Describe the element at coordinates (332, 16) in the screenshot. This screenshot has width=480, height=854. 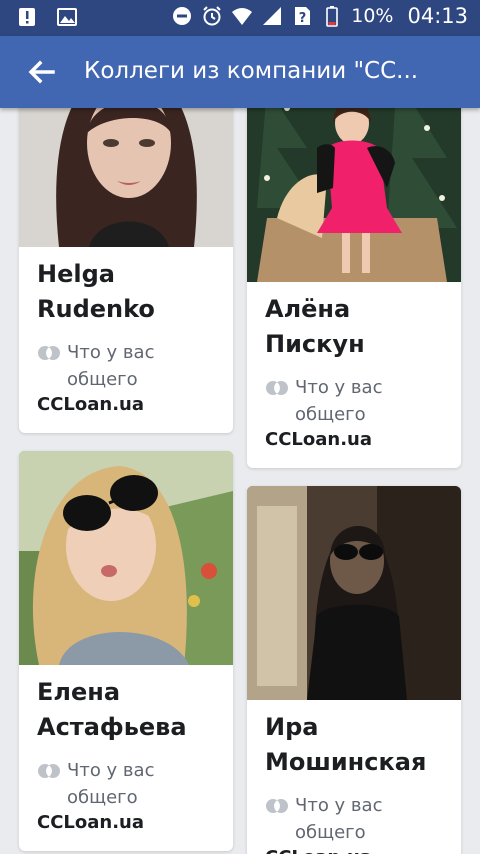
I see `battery-icon` at that location.